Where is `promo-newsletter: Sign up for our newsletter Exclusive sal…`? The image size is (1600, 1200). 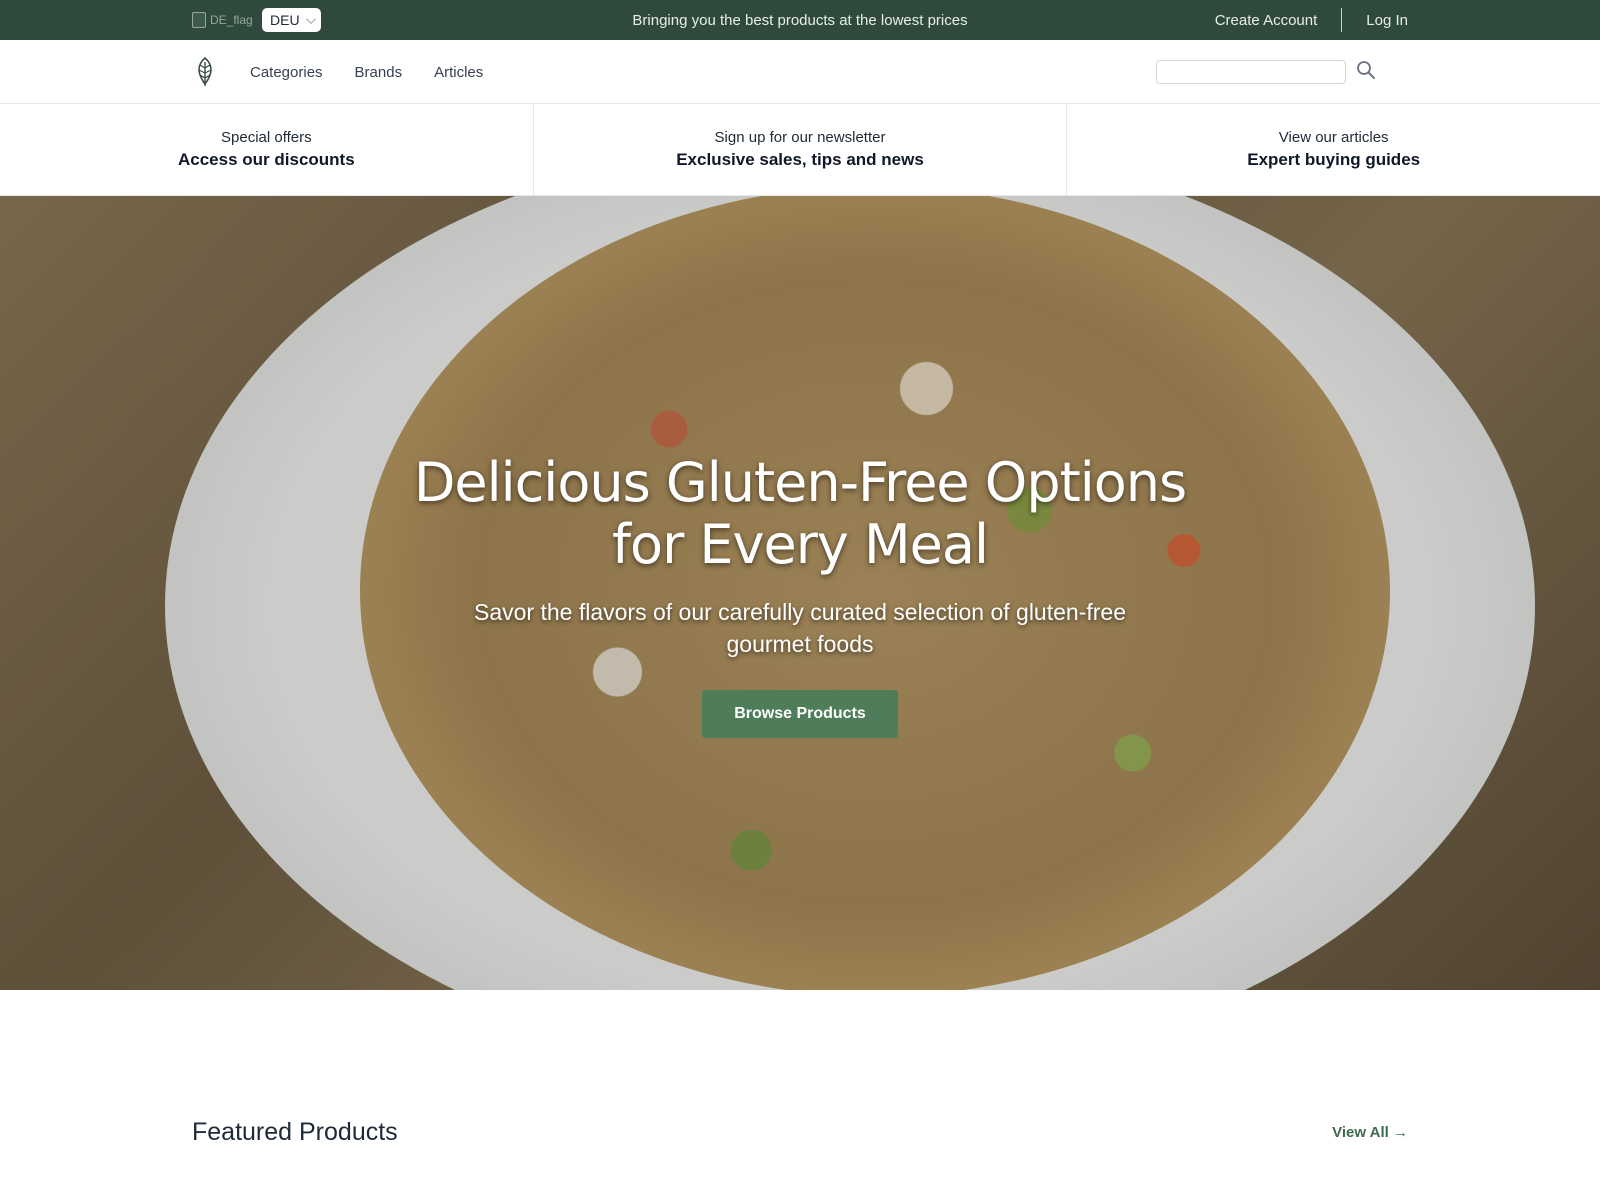 promo-newsletter: Sign up for our newsletter Exclusive sal… is located at coordinates (801, 149).